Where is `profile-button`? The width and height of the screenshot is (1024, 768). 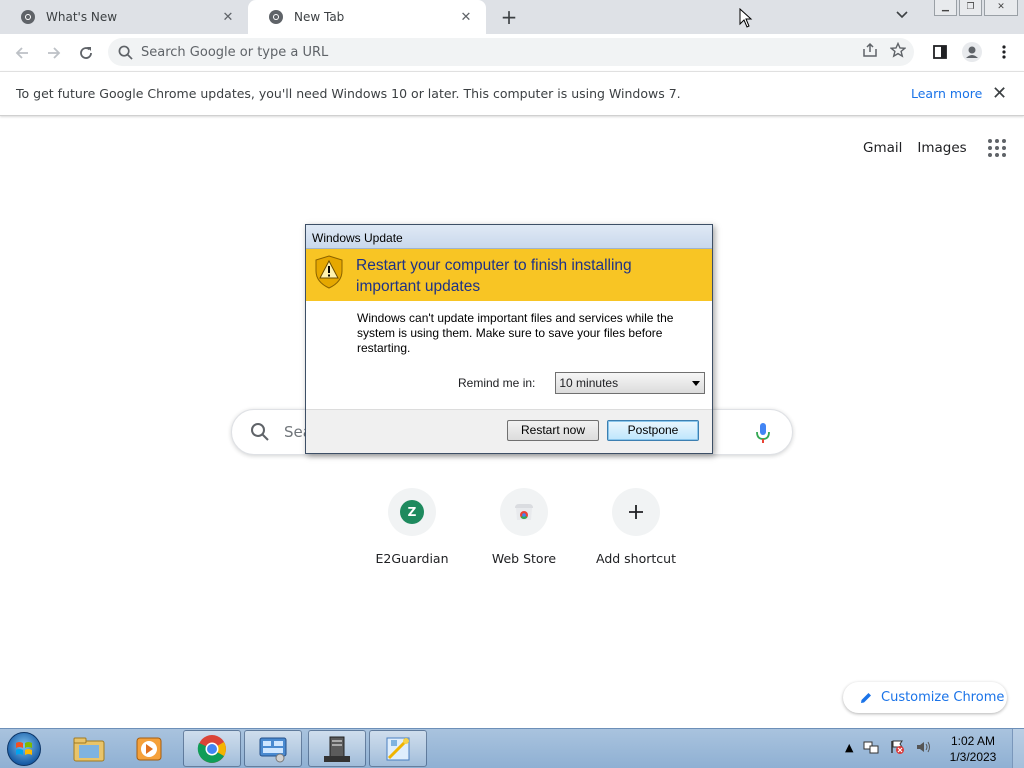 profile-button is located at coordinates (972, 52).